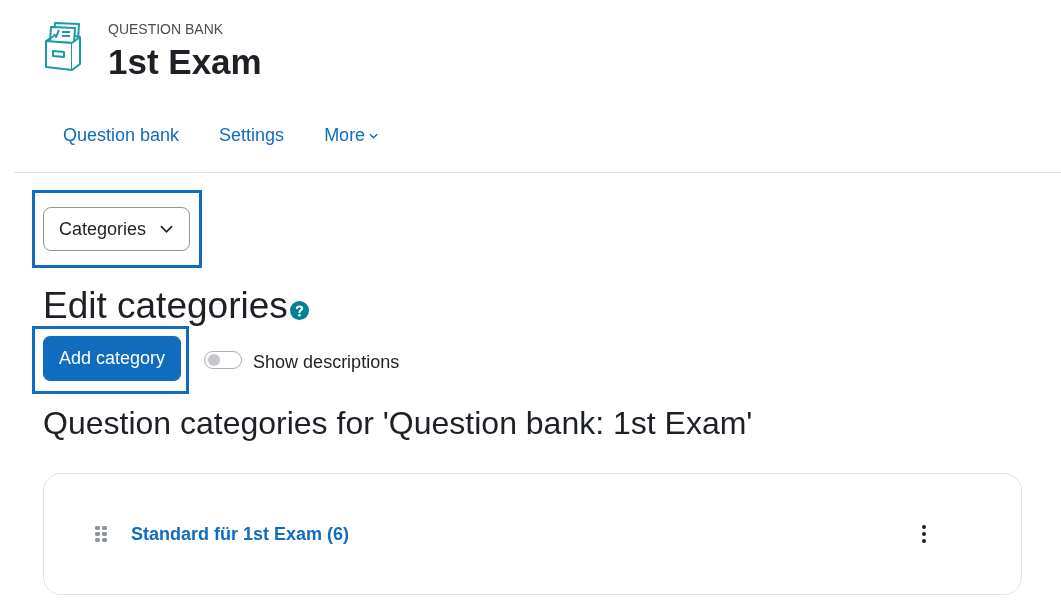  Describe the element at coordinates (299, 310) in the screenshot. I see `help-icon` at that location.